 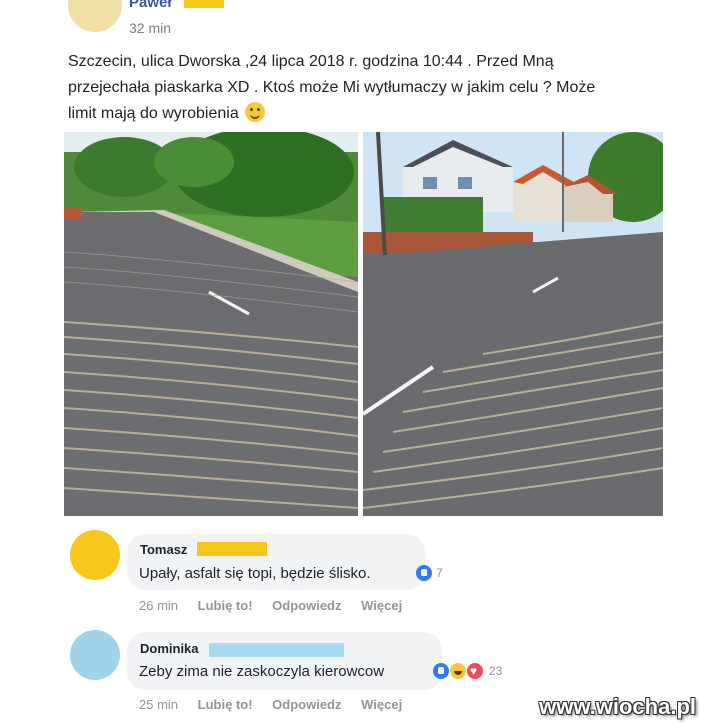 I want to click on comment-actions: 25 min Lubię to! Odpowiedz Więcej, so click(x=278, y=704).